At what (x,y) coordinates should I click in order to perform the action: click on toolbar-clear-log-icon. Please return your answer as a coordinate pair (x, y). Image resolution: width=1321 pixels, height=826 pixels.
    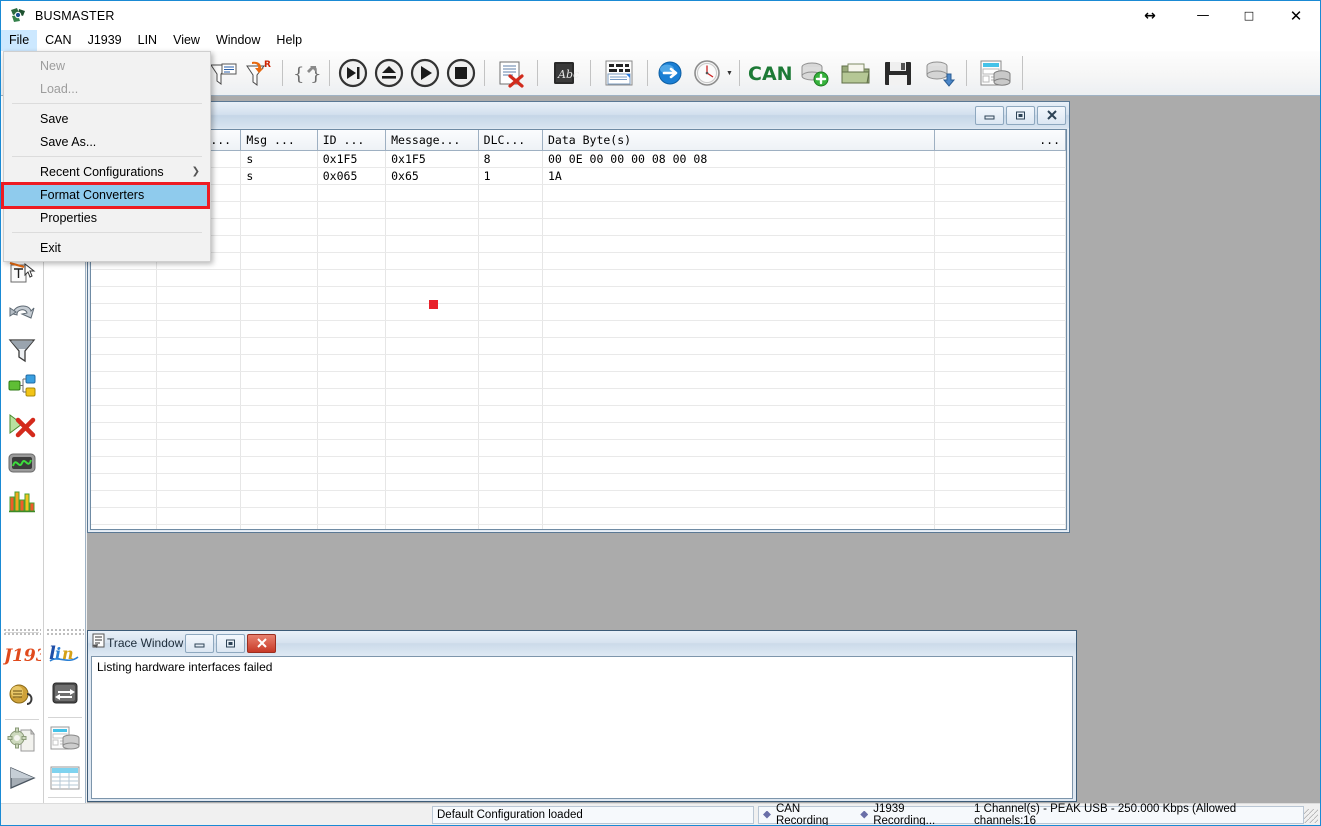
    Looking at the image, I should click on (511, 73).